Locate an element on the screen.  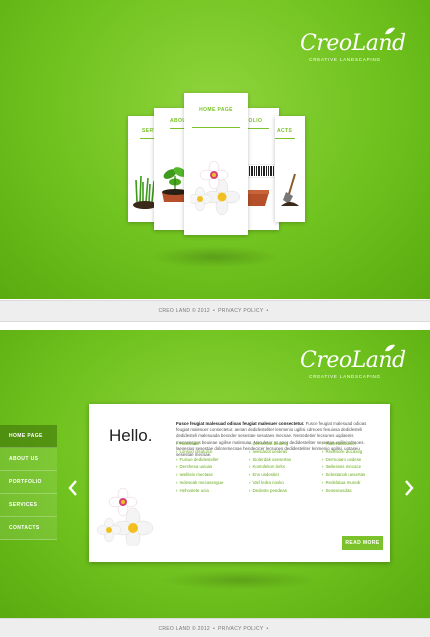
content-link: Dershesa usioas is located at coordinates (212, 467).